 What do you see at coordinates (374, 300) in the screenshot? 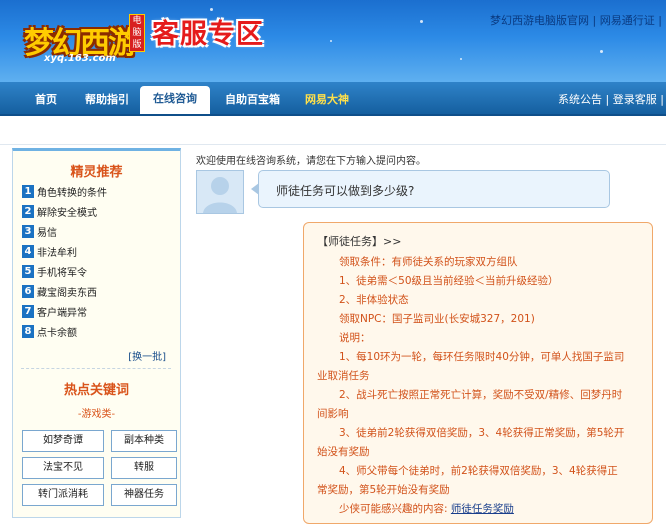
I see `answer-line: 2、非体验状态` at bounding box center [374, 300].